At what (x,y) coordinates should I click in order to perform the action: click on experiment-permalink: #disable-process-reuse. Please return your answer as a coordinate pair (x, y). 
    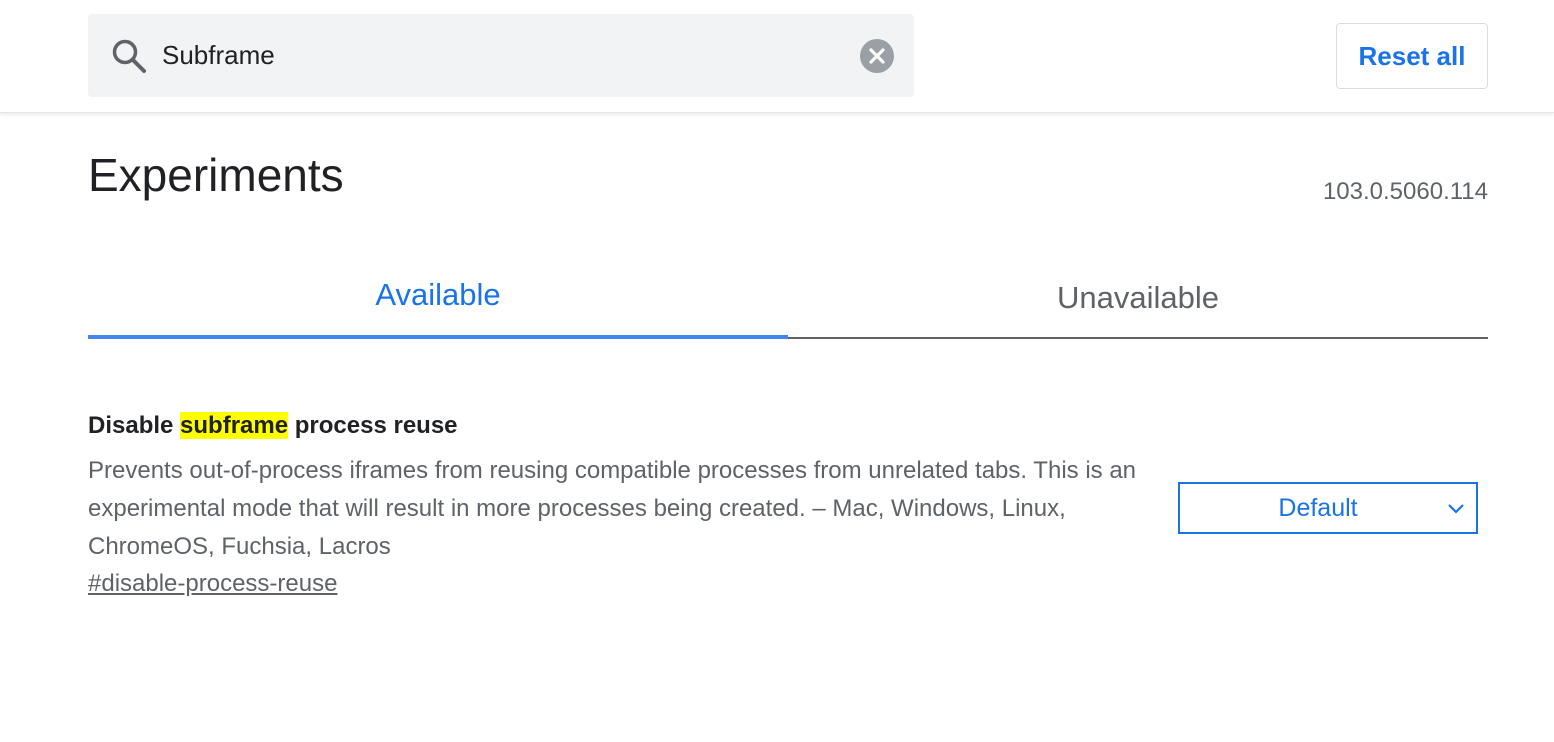
    Looking at the image, I should click on (212, 584).